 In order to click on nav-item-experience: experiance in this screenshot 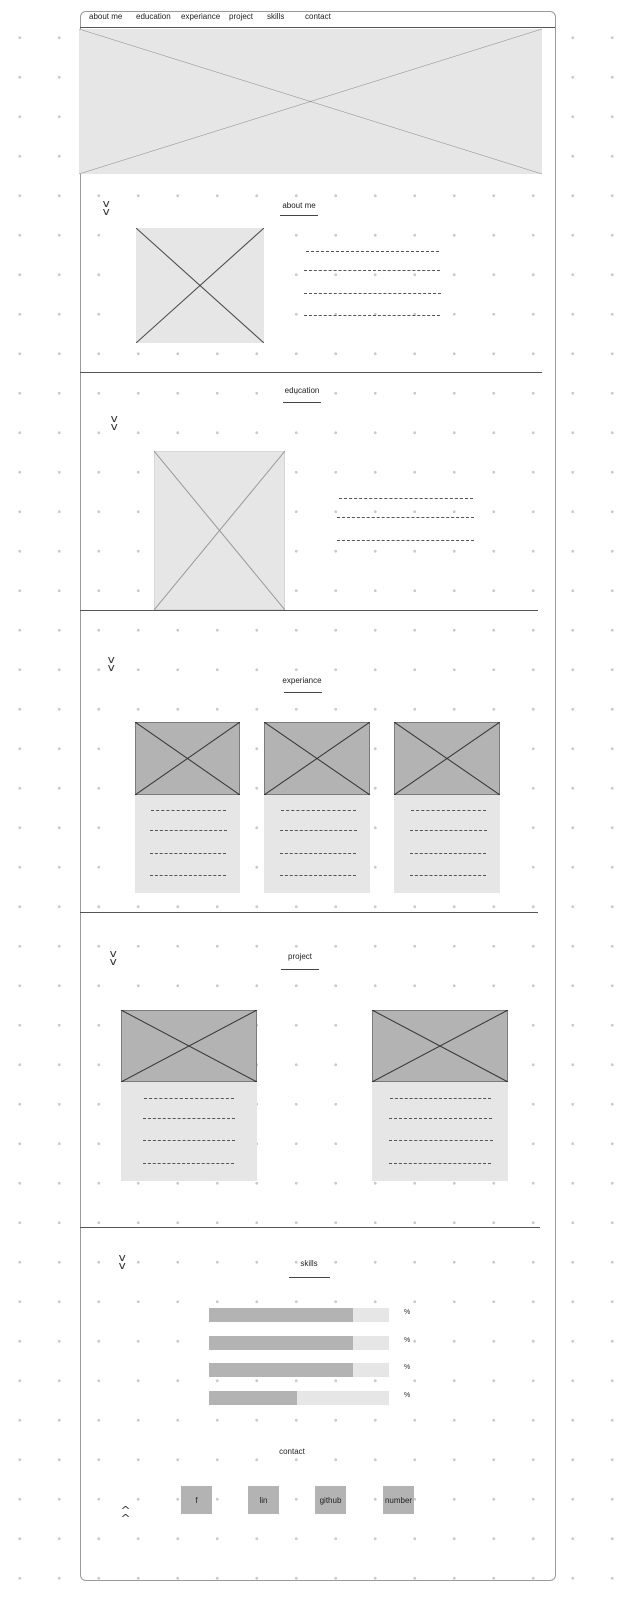, I will do `click(200, 16)`.